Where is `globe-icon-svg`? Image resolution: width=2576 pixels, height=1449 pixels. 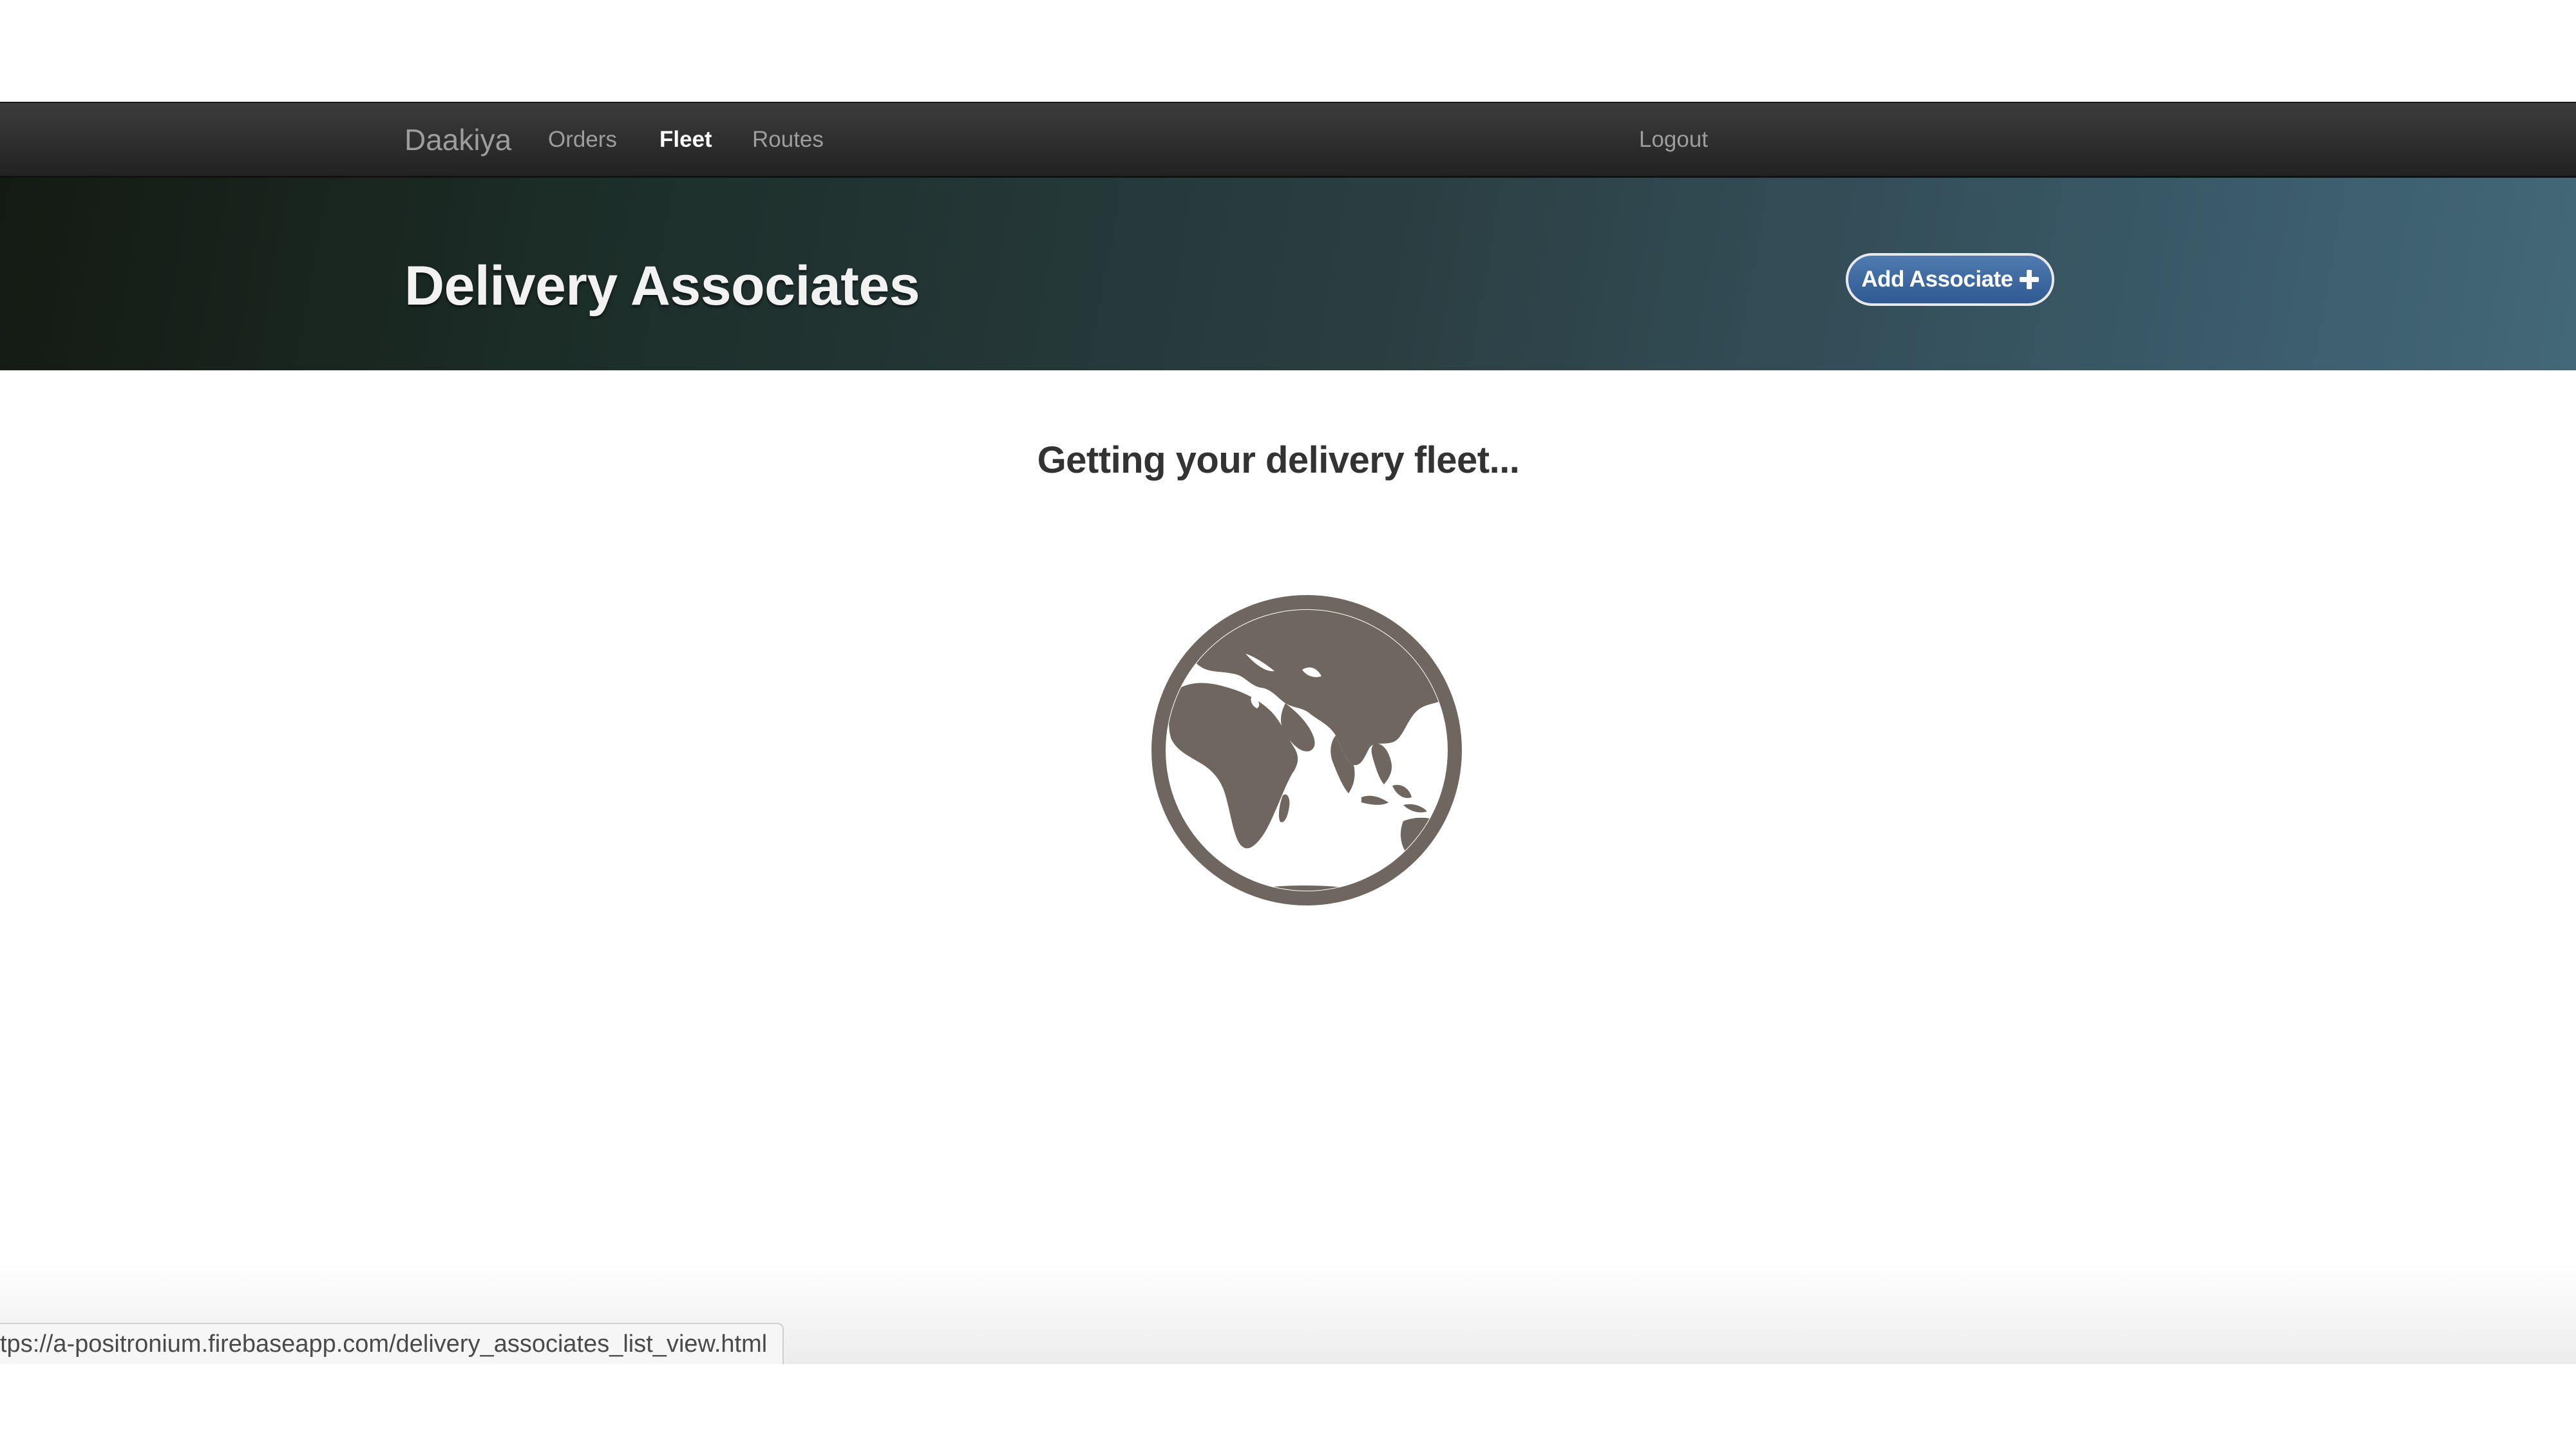
globe-icon-svg is located at coordinates (1306, 750).